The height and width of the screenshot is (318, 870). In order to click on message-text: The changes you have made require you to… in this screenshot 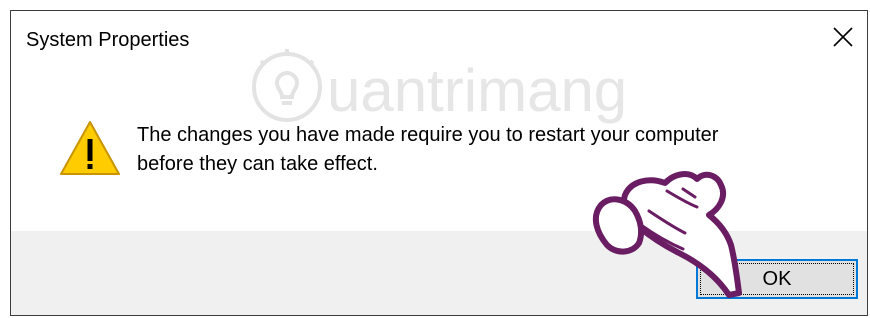, I will do `click(427, 150)`.